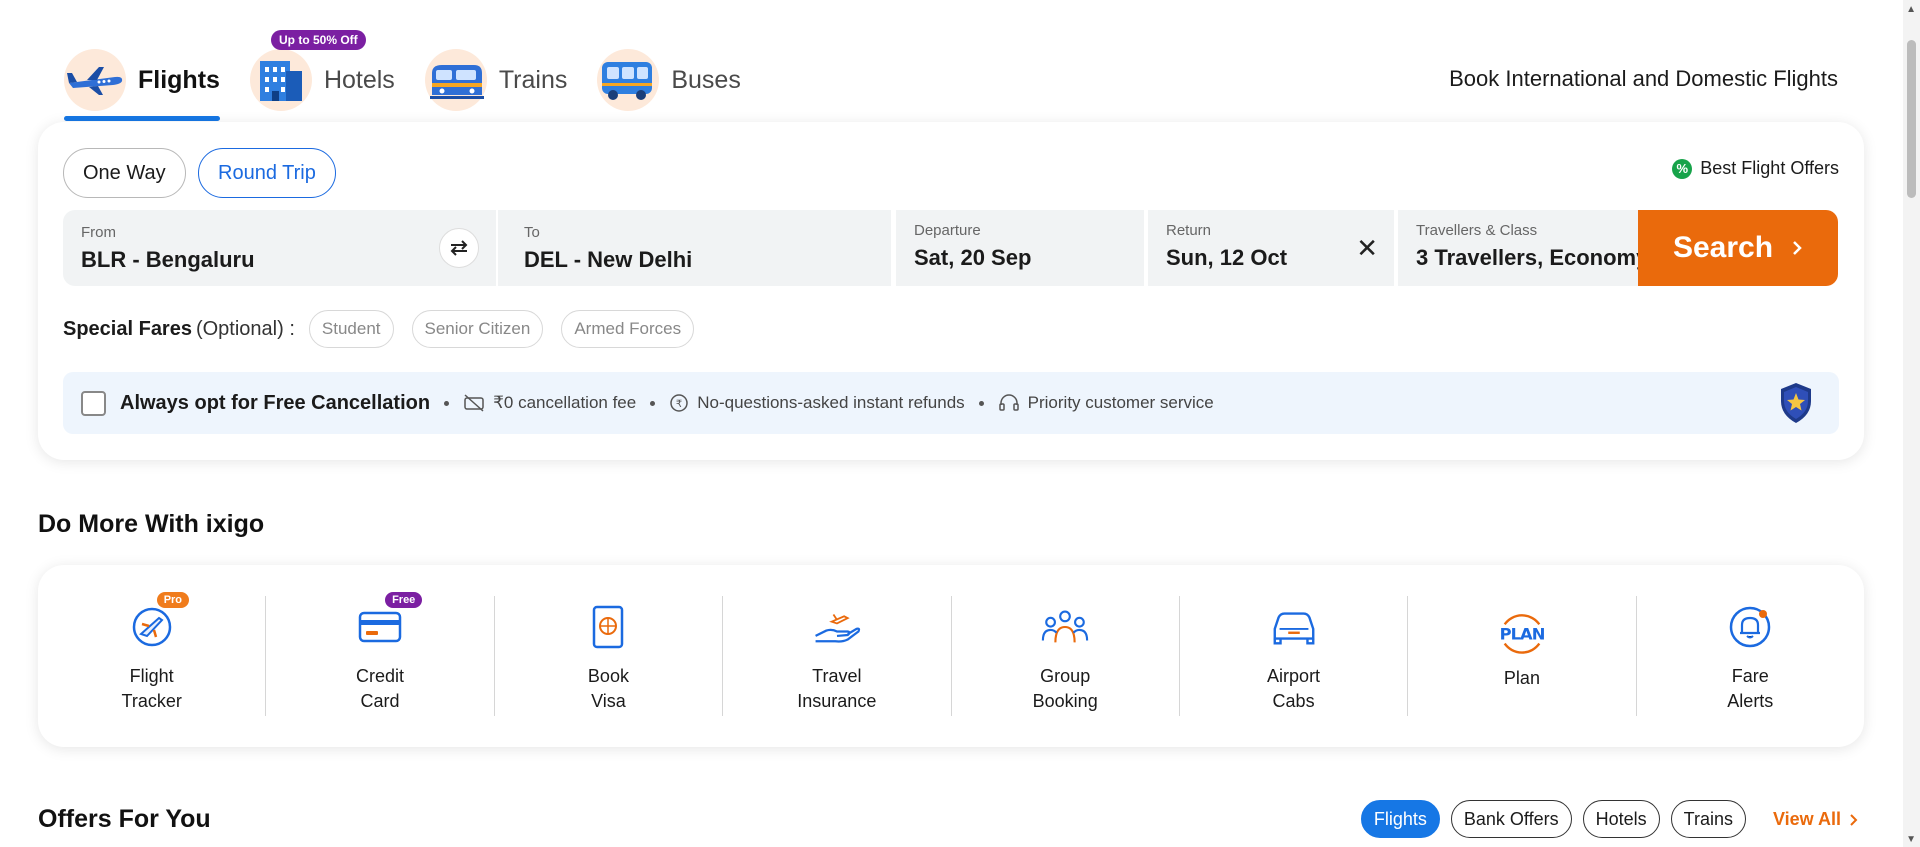 This screenshot has width=1920, height=847. Describe the element at coordinates (706, 79) in the screenshot. I see `tab-label: Buses` at that location.